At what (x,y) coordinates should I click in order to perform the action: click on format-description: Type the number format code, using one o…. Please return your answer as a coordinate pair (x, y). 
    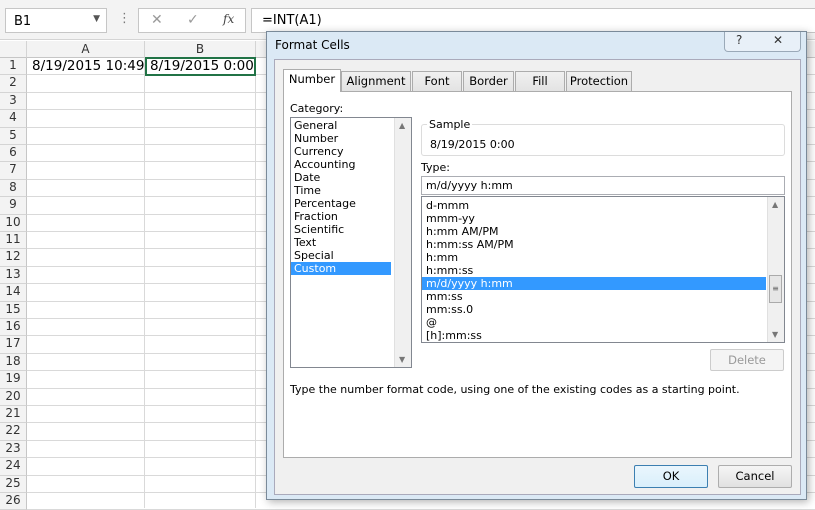
    Looking at the image, I should click on (515, 389).